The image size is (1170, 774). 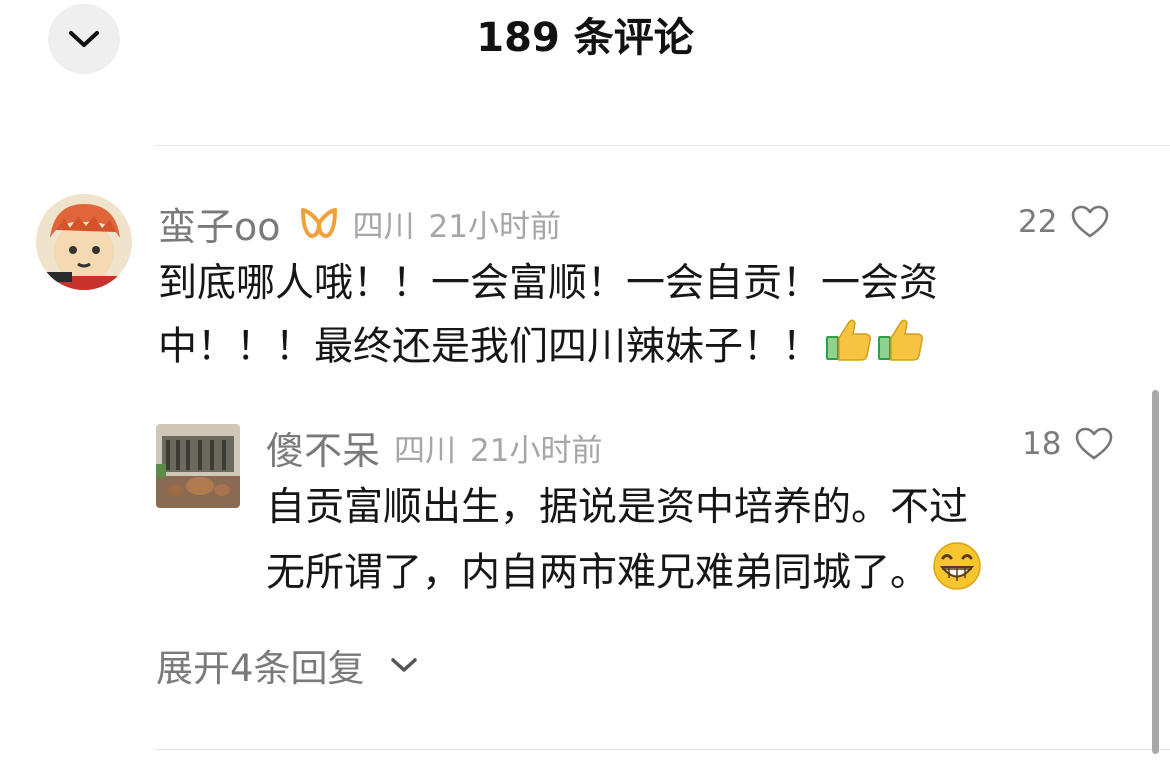 What do you see at coordinates (1063, 222) in the screenshot?
I see `like-button: 22` at bounding box center [1063, 222].